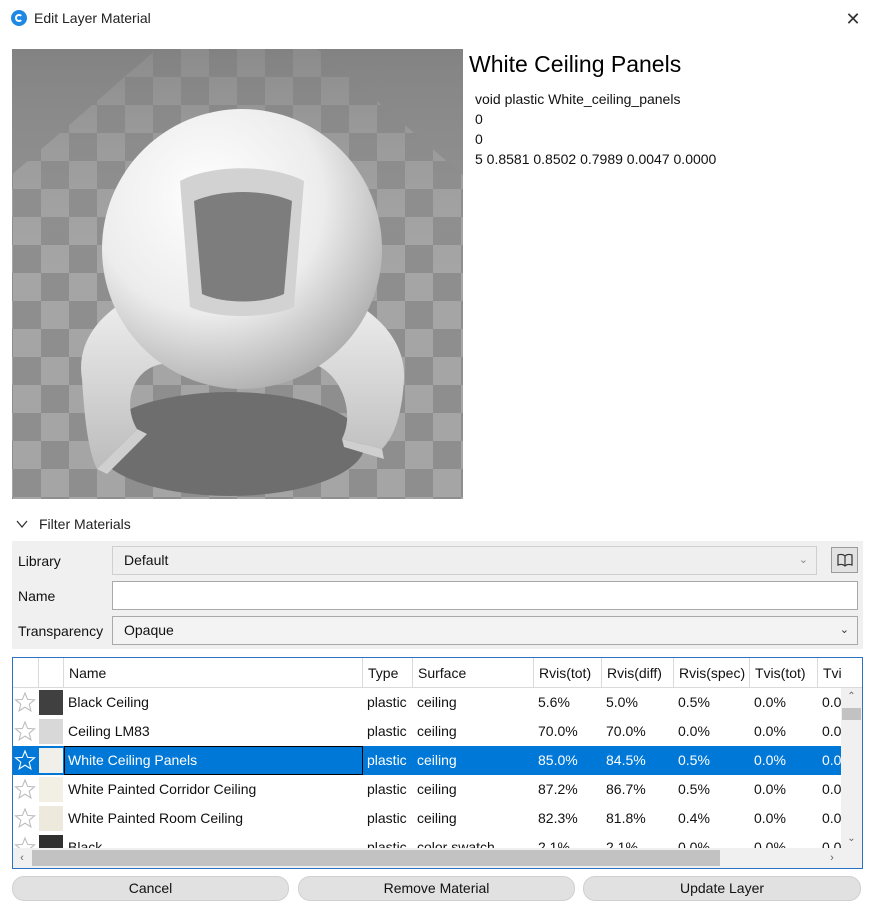  What do you see at coordinates (213, 673) in the screenshot?
I see `column-header-name: Name` at bounding box center [213, 673].